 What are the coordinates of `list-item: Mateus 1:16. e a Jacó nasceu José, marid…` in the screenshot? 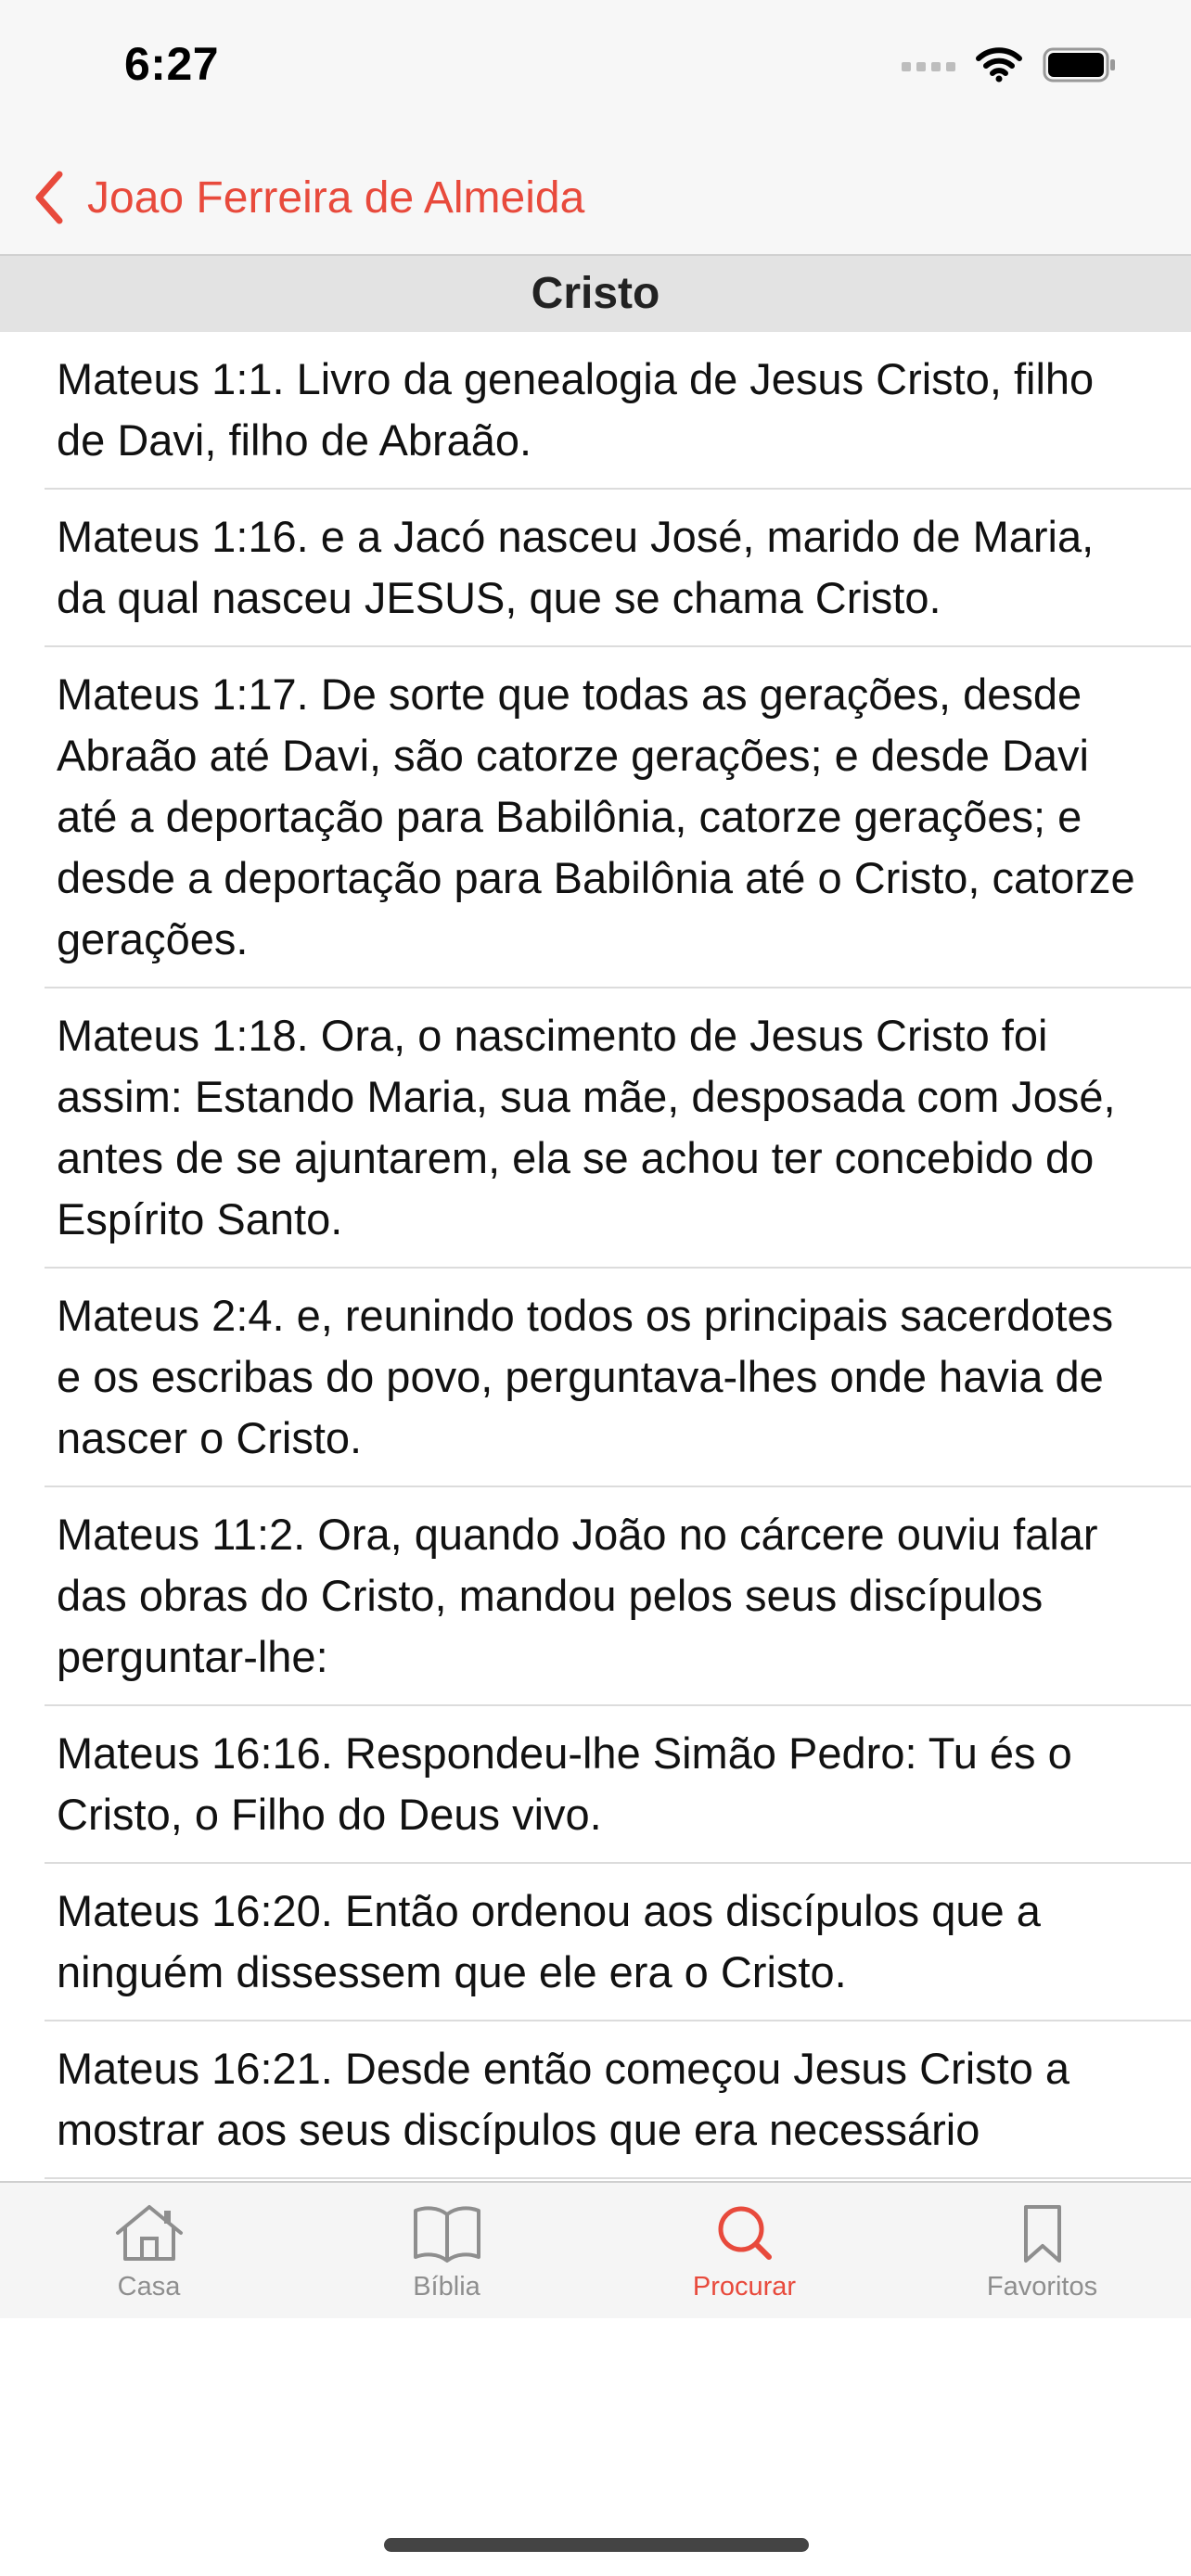 It's located at (618, 568).